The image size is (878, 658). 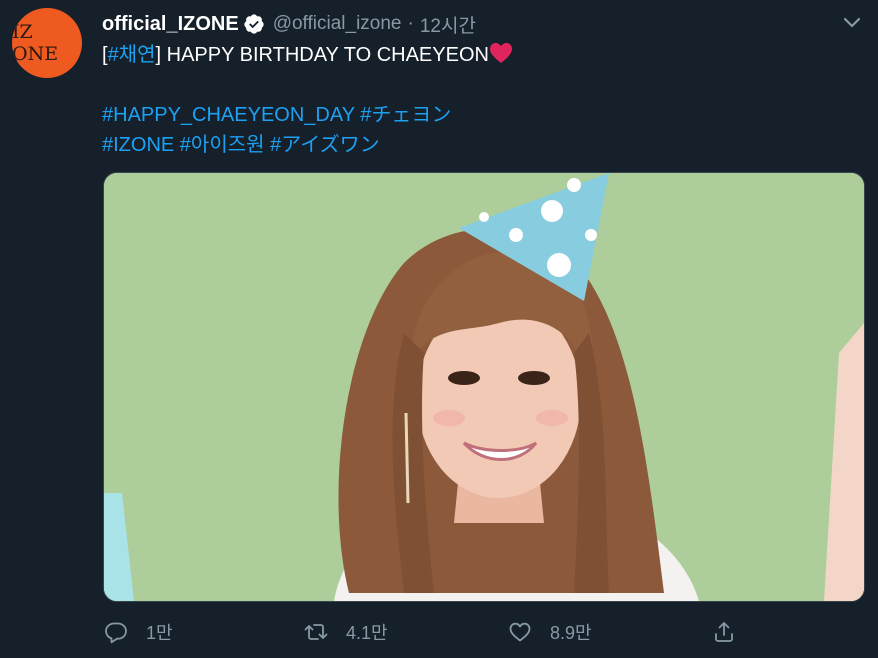 What do you see at coordinates (116, 633) in the screenshot?
I see `reply-icon` at bounding box center [116, 633].